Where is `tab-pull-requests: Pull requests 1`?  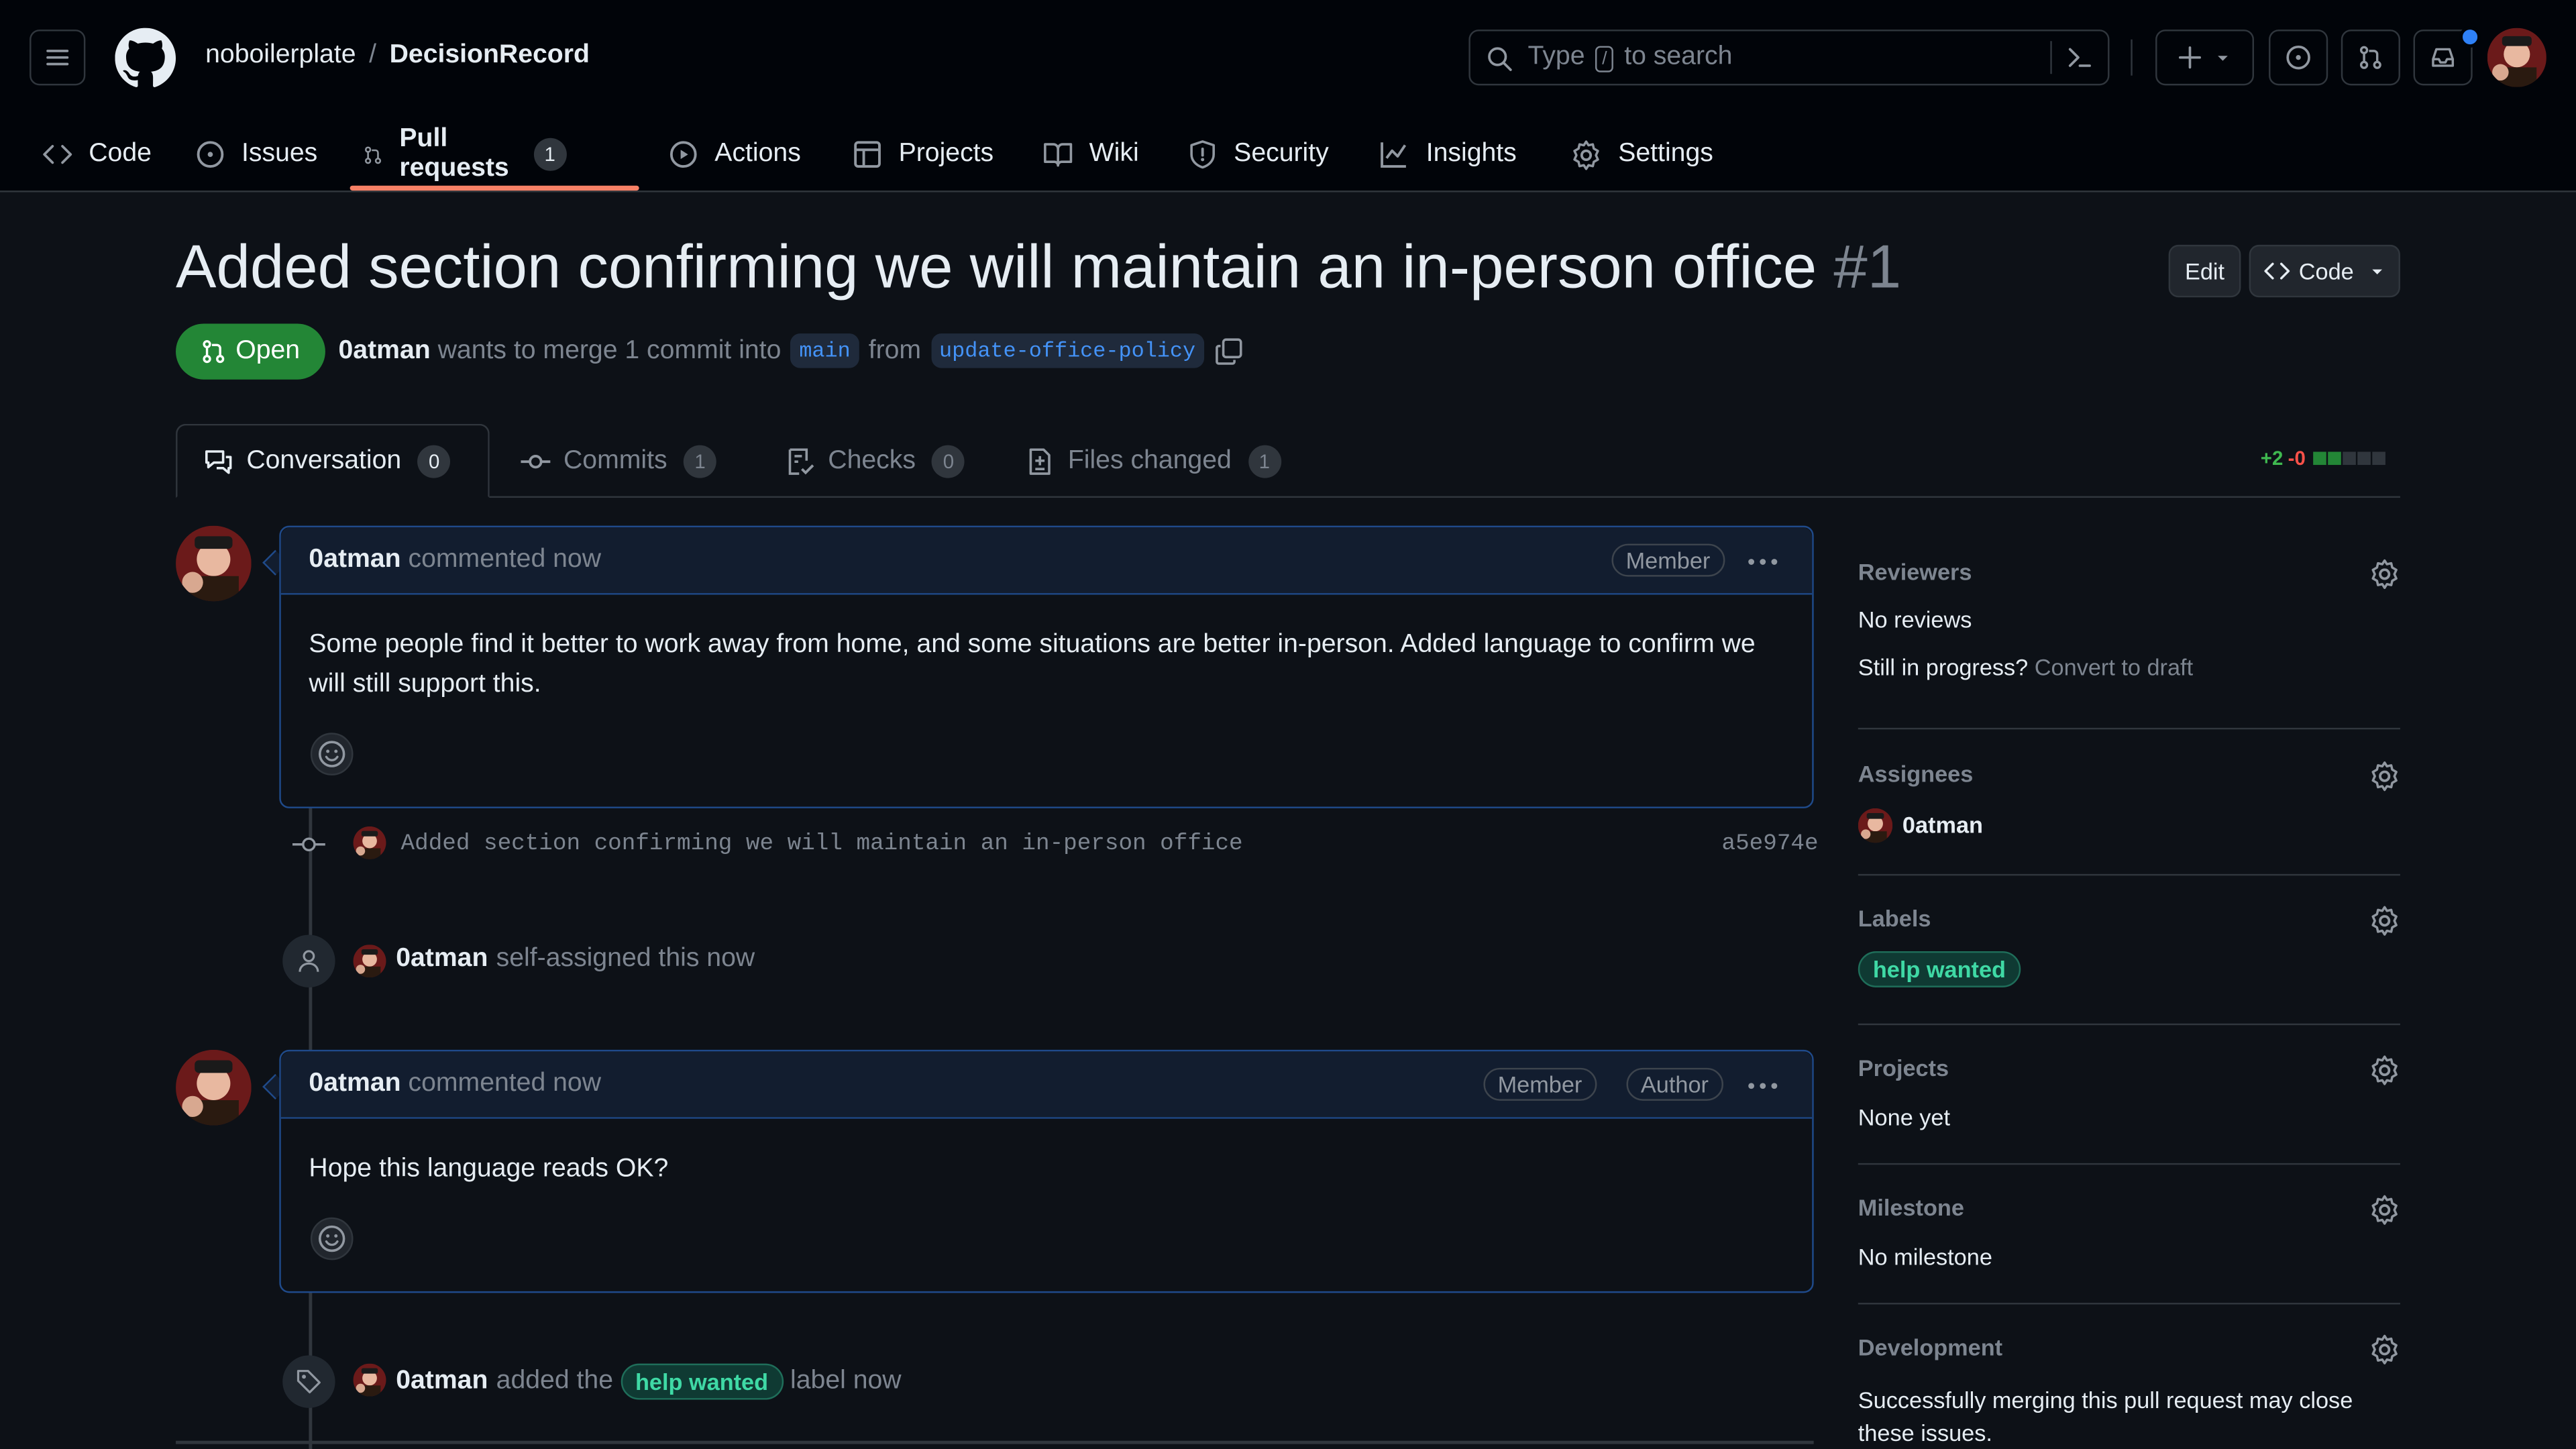
tab-pull-requests: Pull requests 1 is located at coordinates (465, 154).